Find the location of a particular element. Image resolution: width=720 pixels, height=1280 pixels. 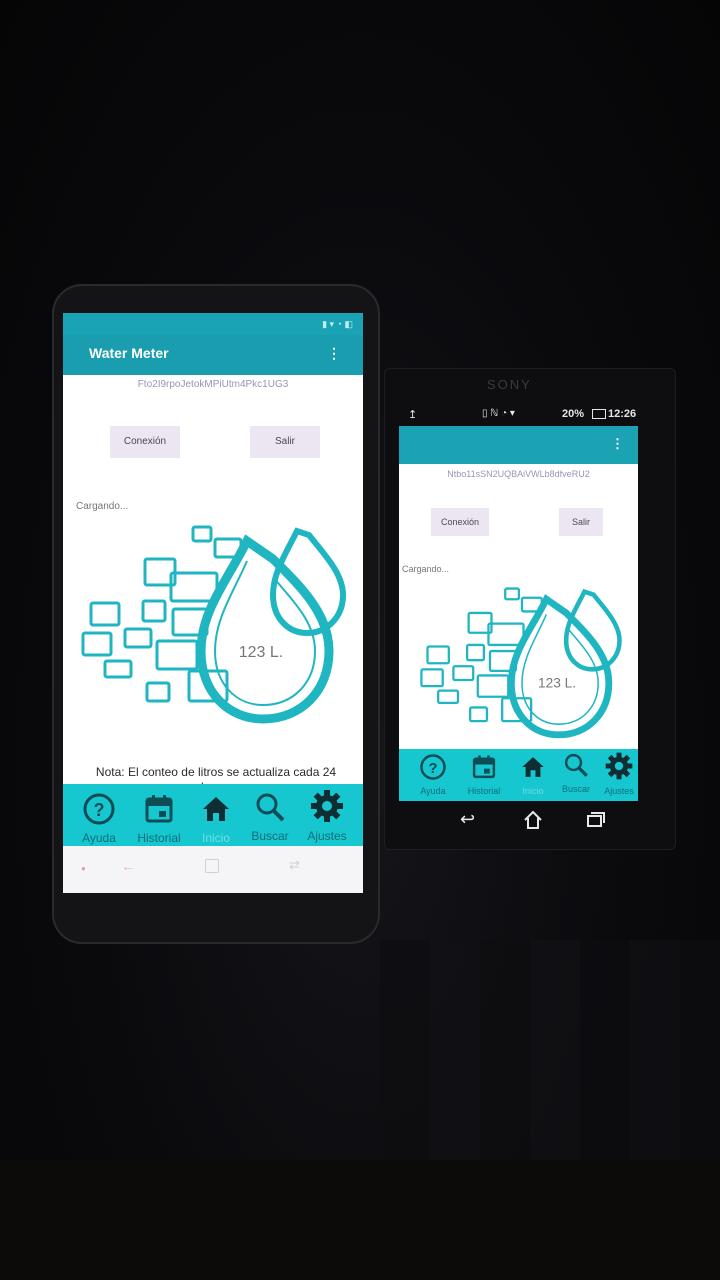

status-time: 12:26 is located at coordinates (622, 414).